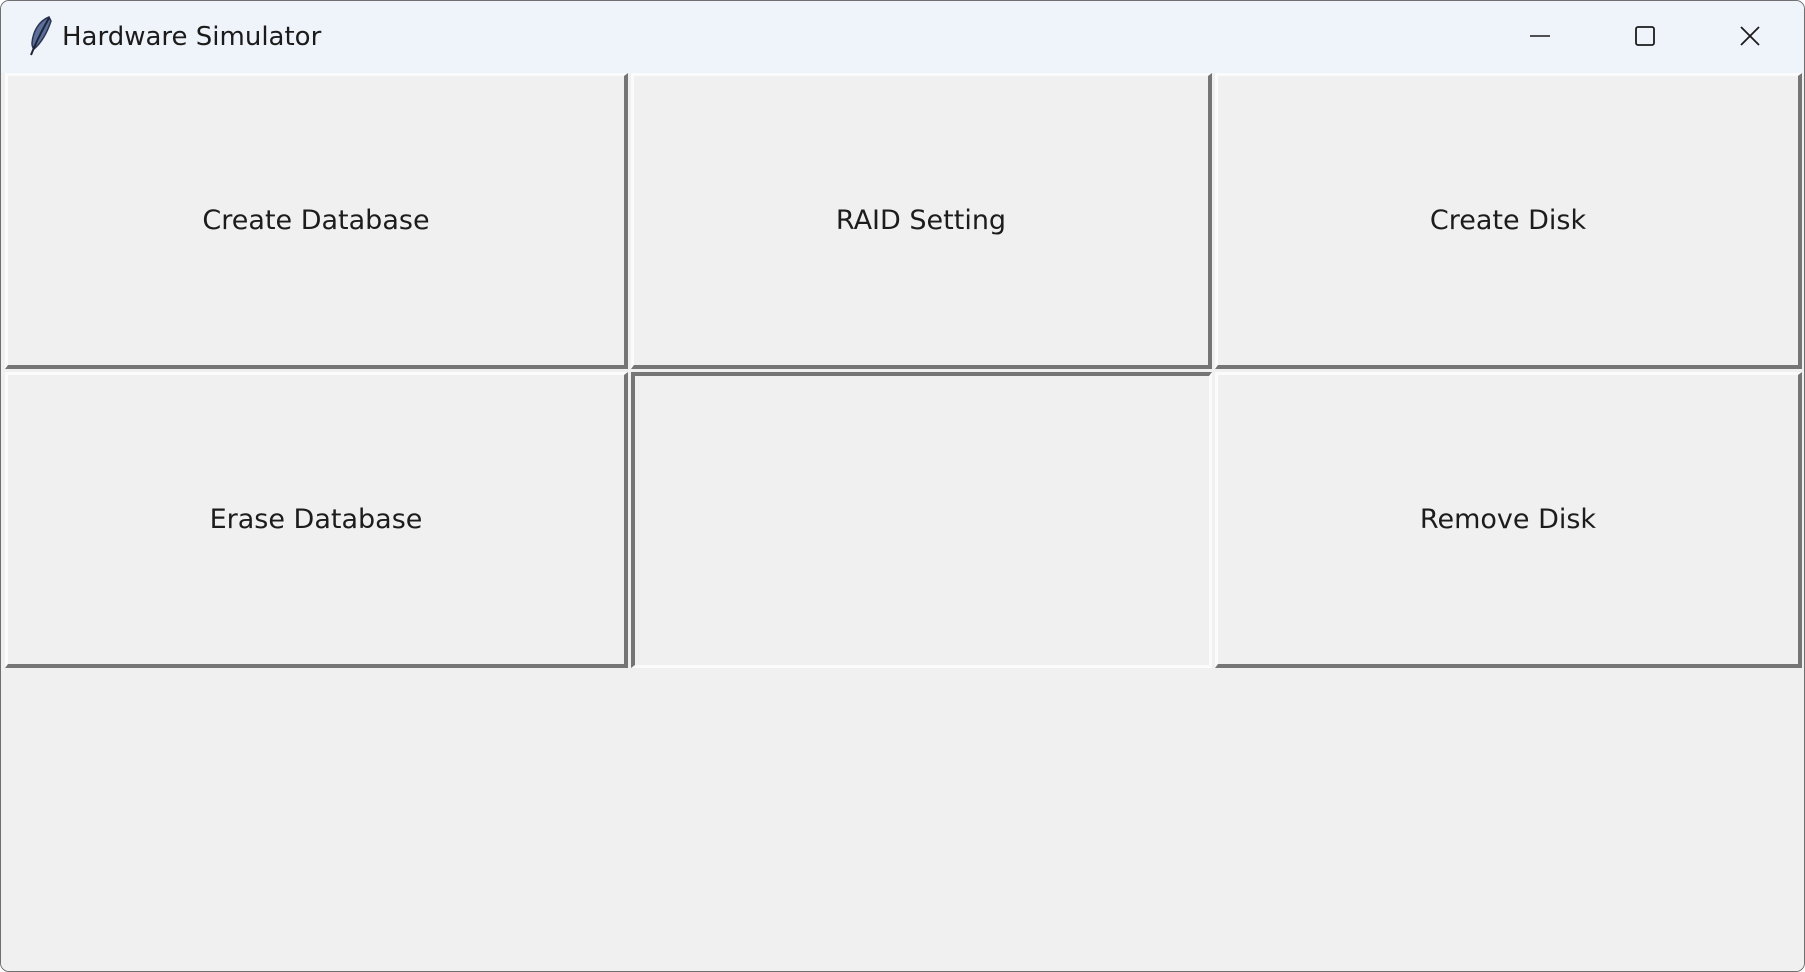 This screenshot has width=1805, height=972. I want to click on create-disk-label: Create Disk, so click(1508, 220).